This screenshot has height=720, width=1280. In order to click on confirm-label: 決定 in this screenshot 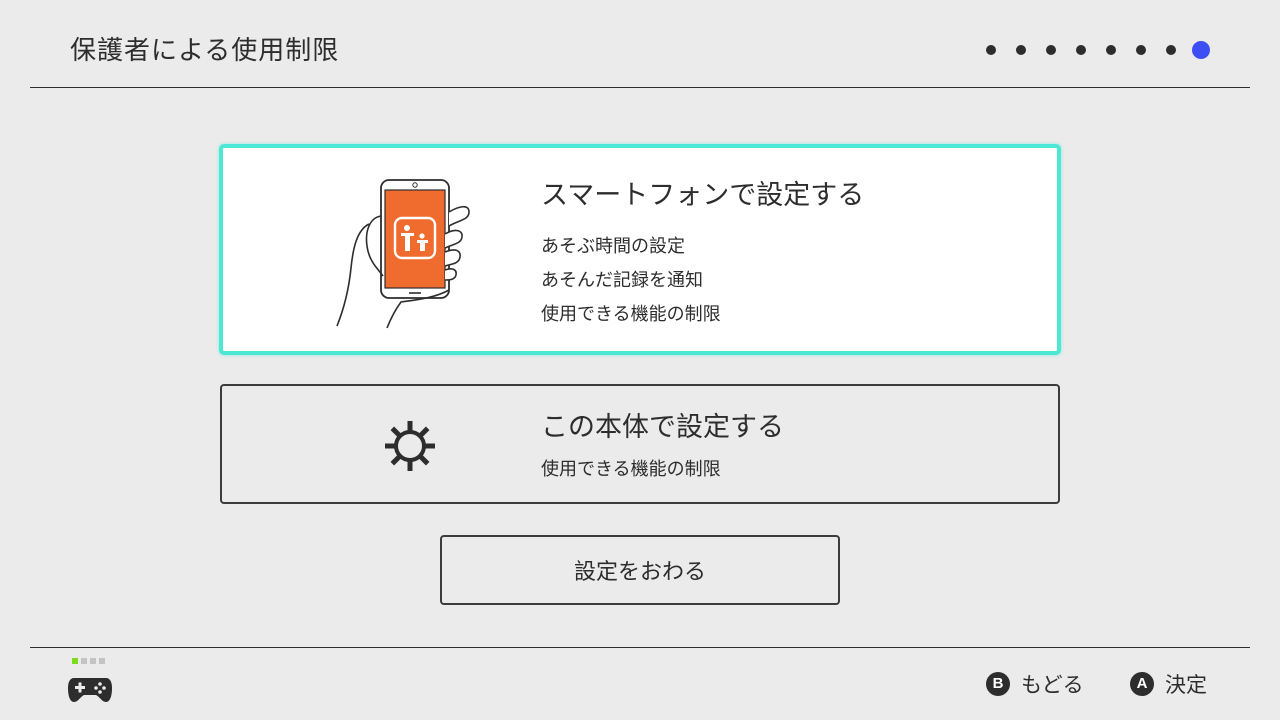, I will do `click(1186, 685)`.